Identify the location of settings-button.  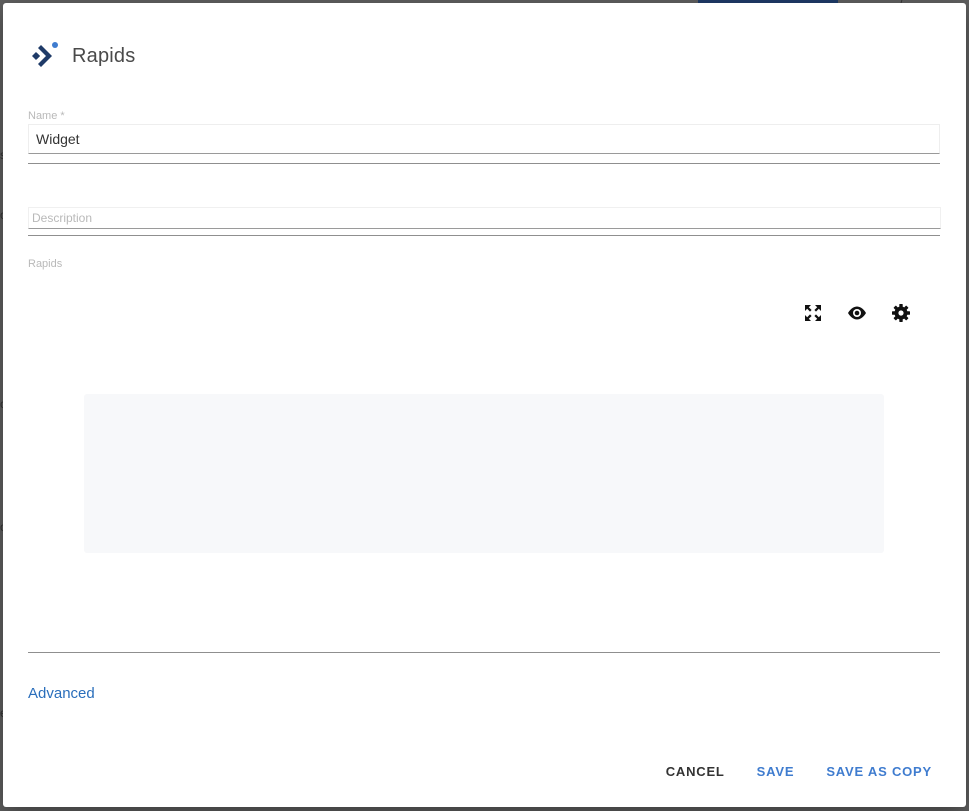
(901, 313).